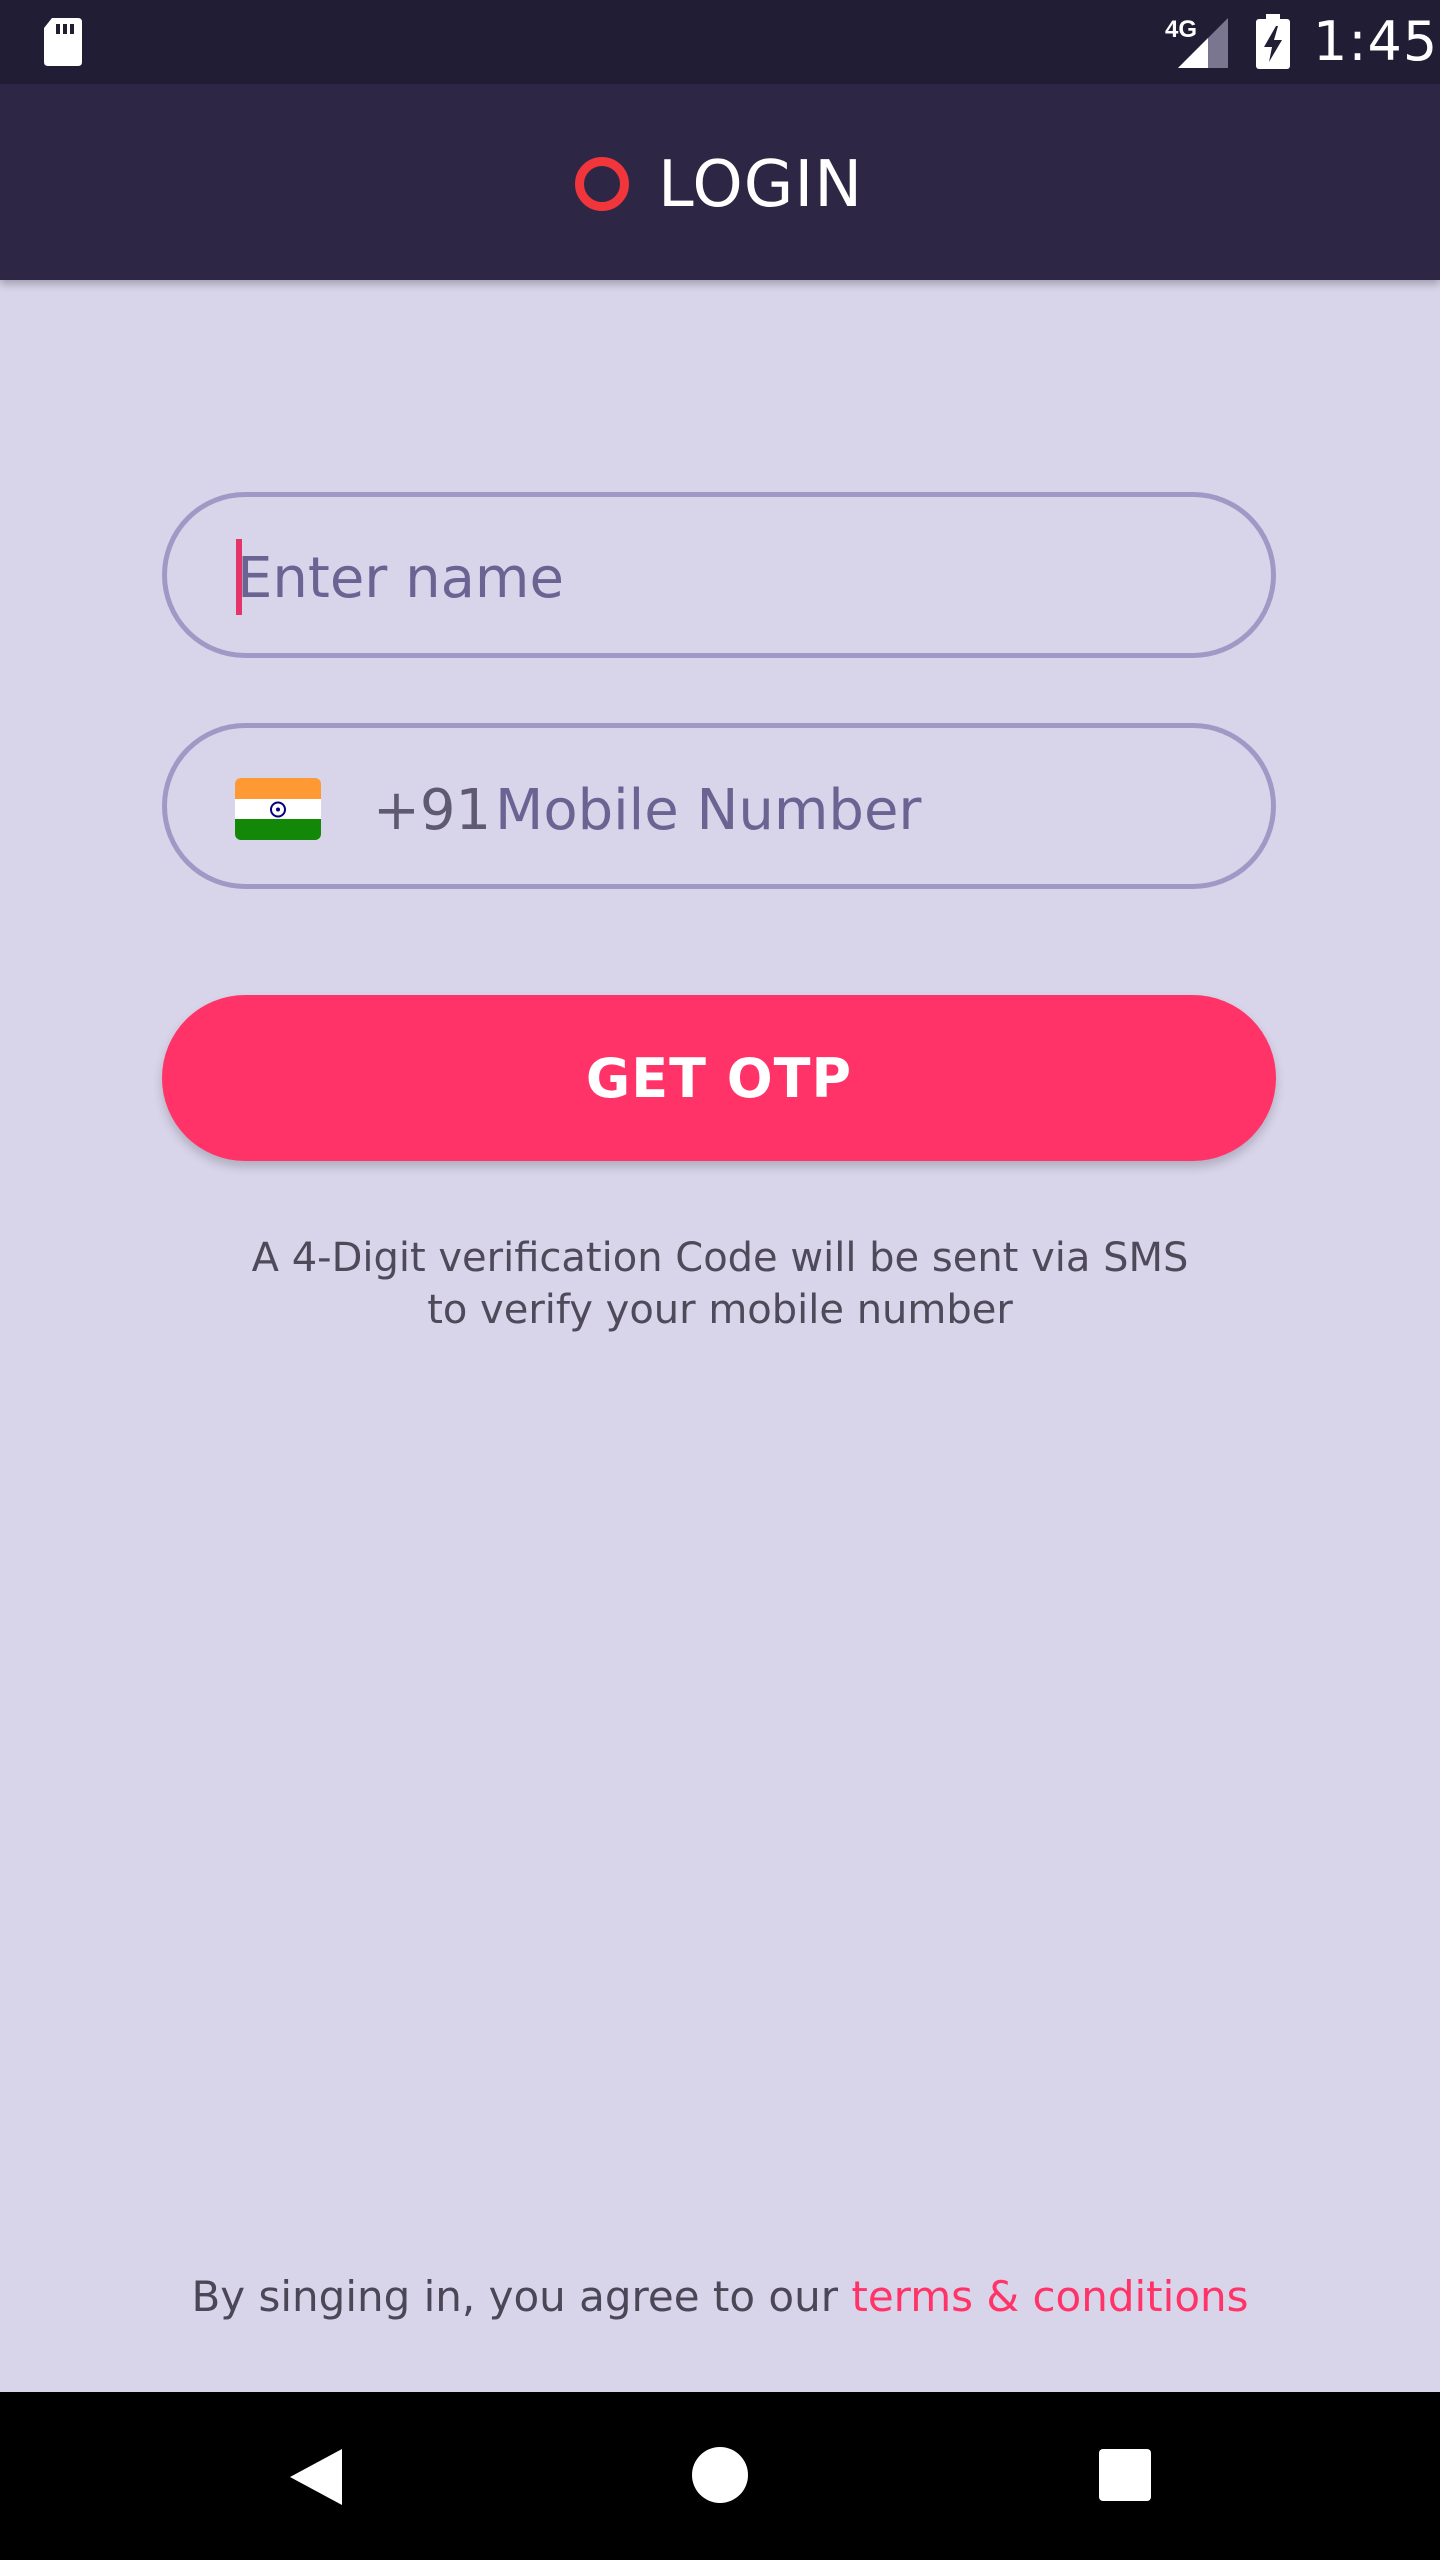 The image size is (1440, 2560). What do you see at coordinates (720, 42) in the screenshot?
I see `status-bar: 4G 1:45` at bounding box center [720, 42].